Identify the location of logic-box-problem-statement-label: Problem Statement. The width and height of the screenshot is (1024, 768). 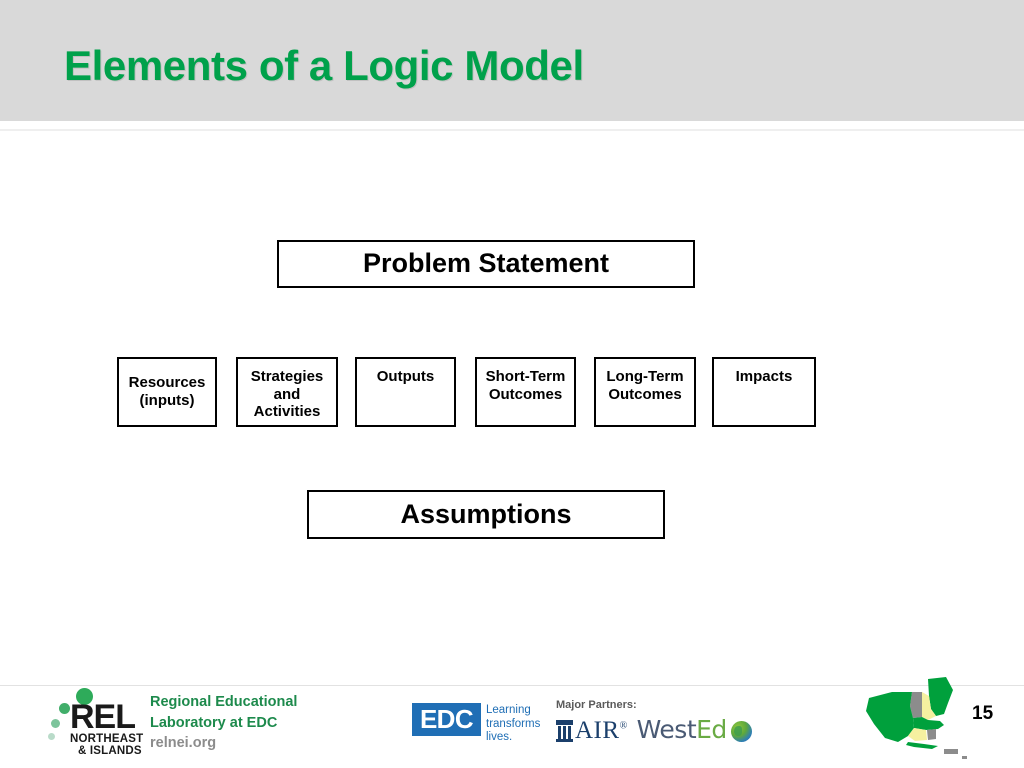
(486, 263).